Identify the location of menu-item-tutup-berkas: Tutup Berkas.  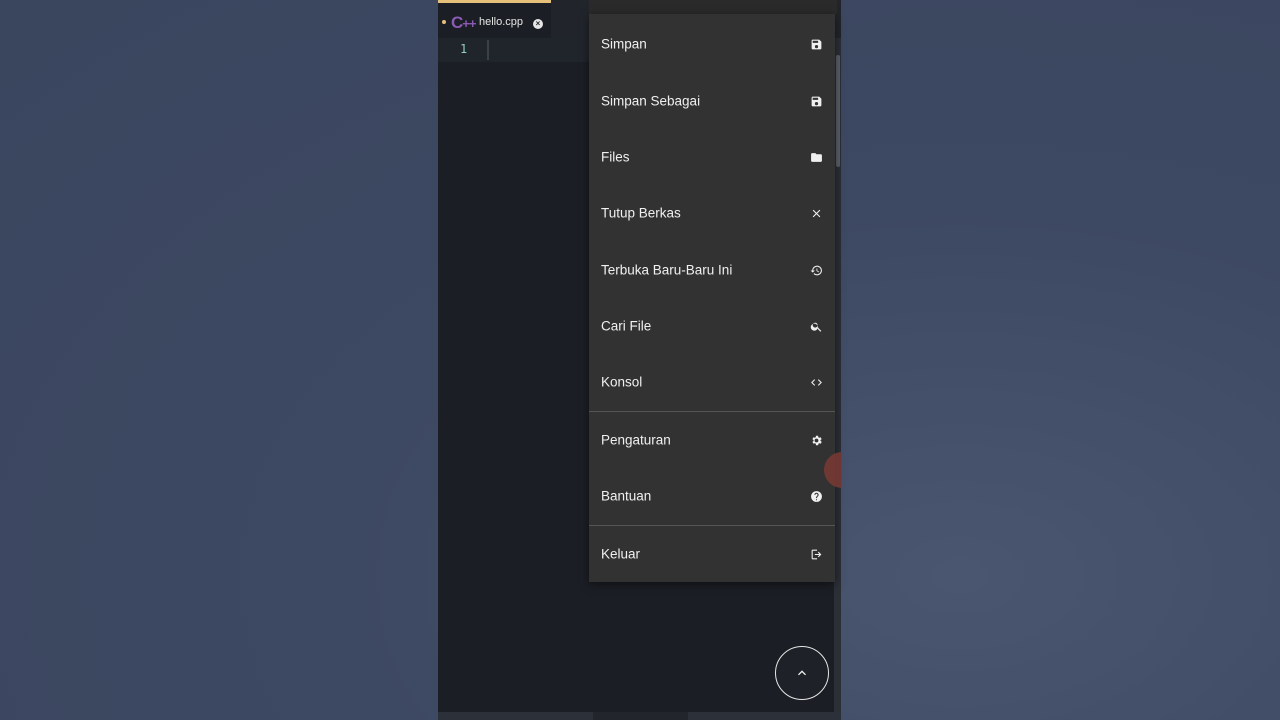
(712, 213).